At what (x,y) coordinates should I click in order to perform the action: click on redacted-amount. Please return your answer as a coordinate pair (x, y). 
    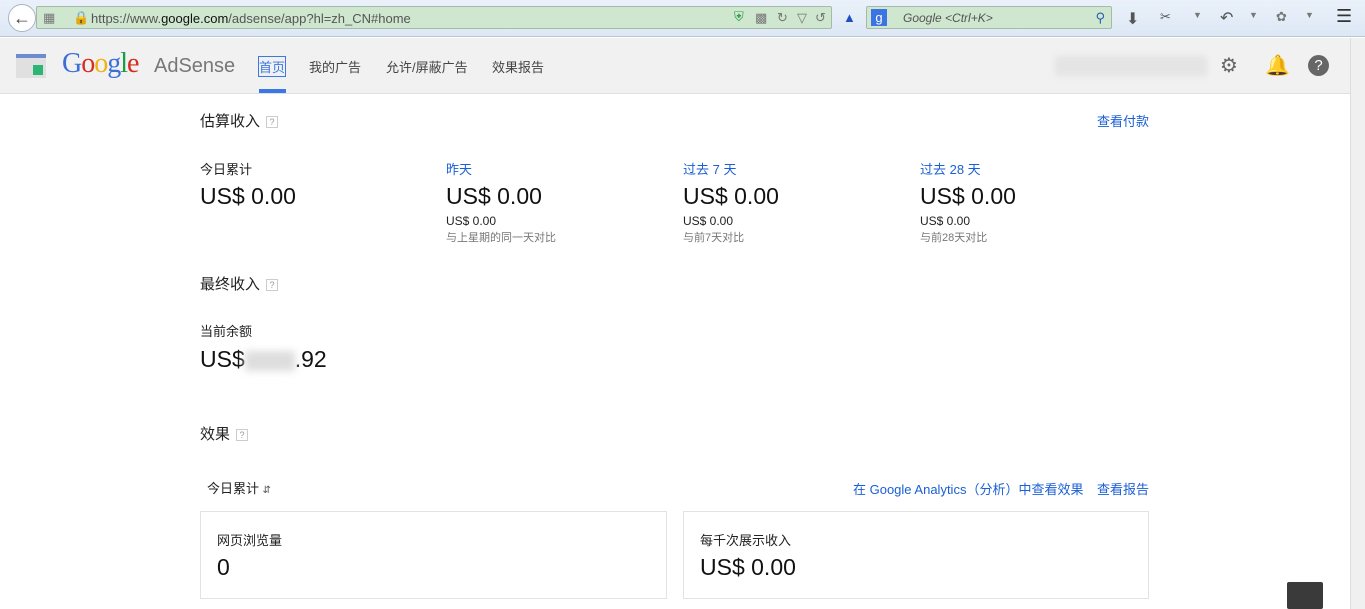
    Looking at the image, I should click on (269, 360).